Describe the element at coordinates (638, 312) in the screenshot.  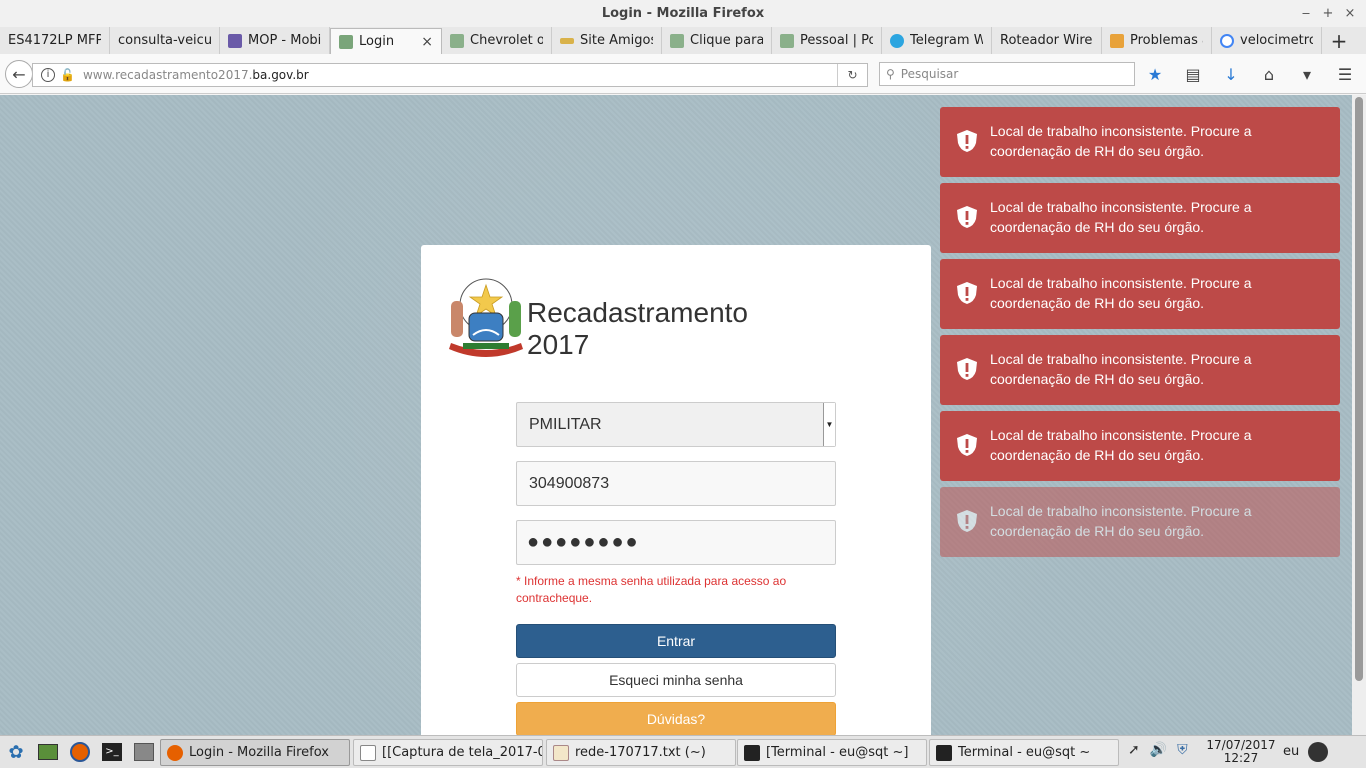
I see `title-line-1: Recadastramento` at that location.